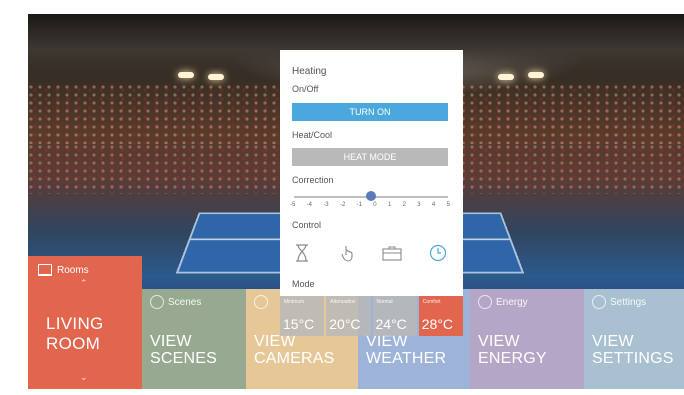 The image size is (684, 395). What do you see at coordinates (73, 270) in the screenshot?
I see `rooms-label: Rooms` at bounding box center [73, 270].